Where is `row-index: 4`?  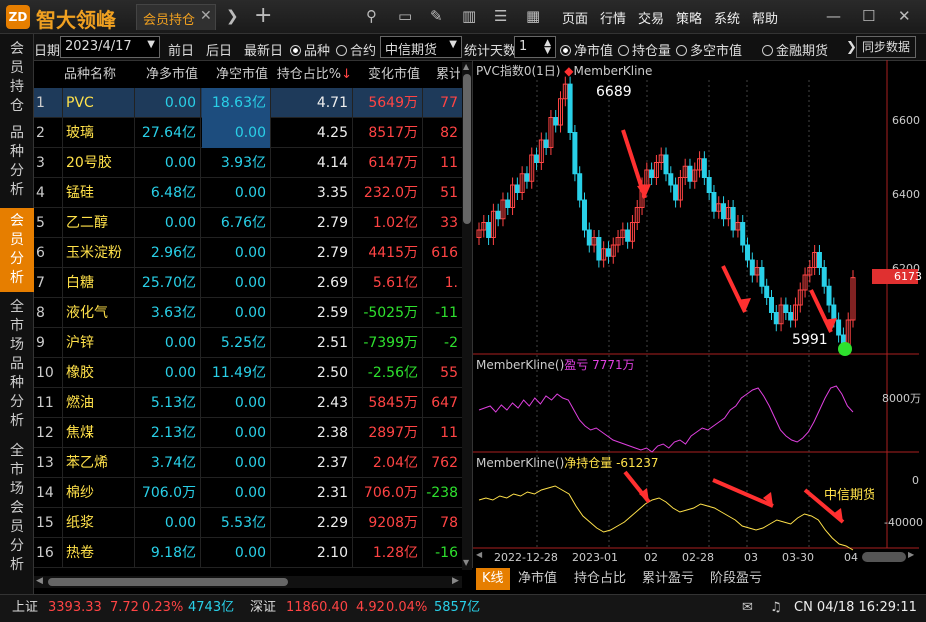 row-index: 4 is located at coordinates (40, 193).